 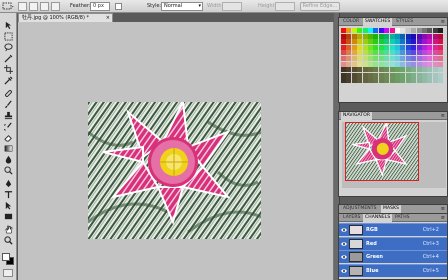 What do you see at coordinates (391, 209) in the screenshot?
I see `tab-masks: MASKS` at bounding box center [391, 209].